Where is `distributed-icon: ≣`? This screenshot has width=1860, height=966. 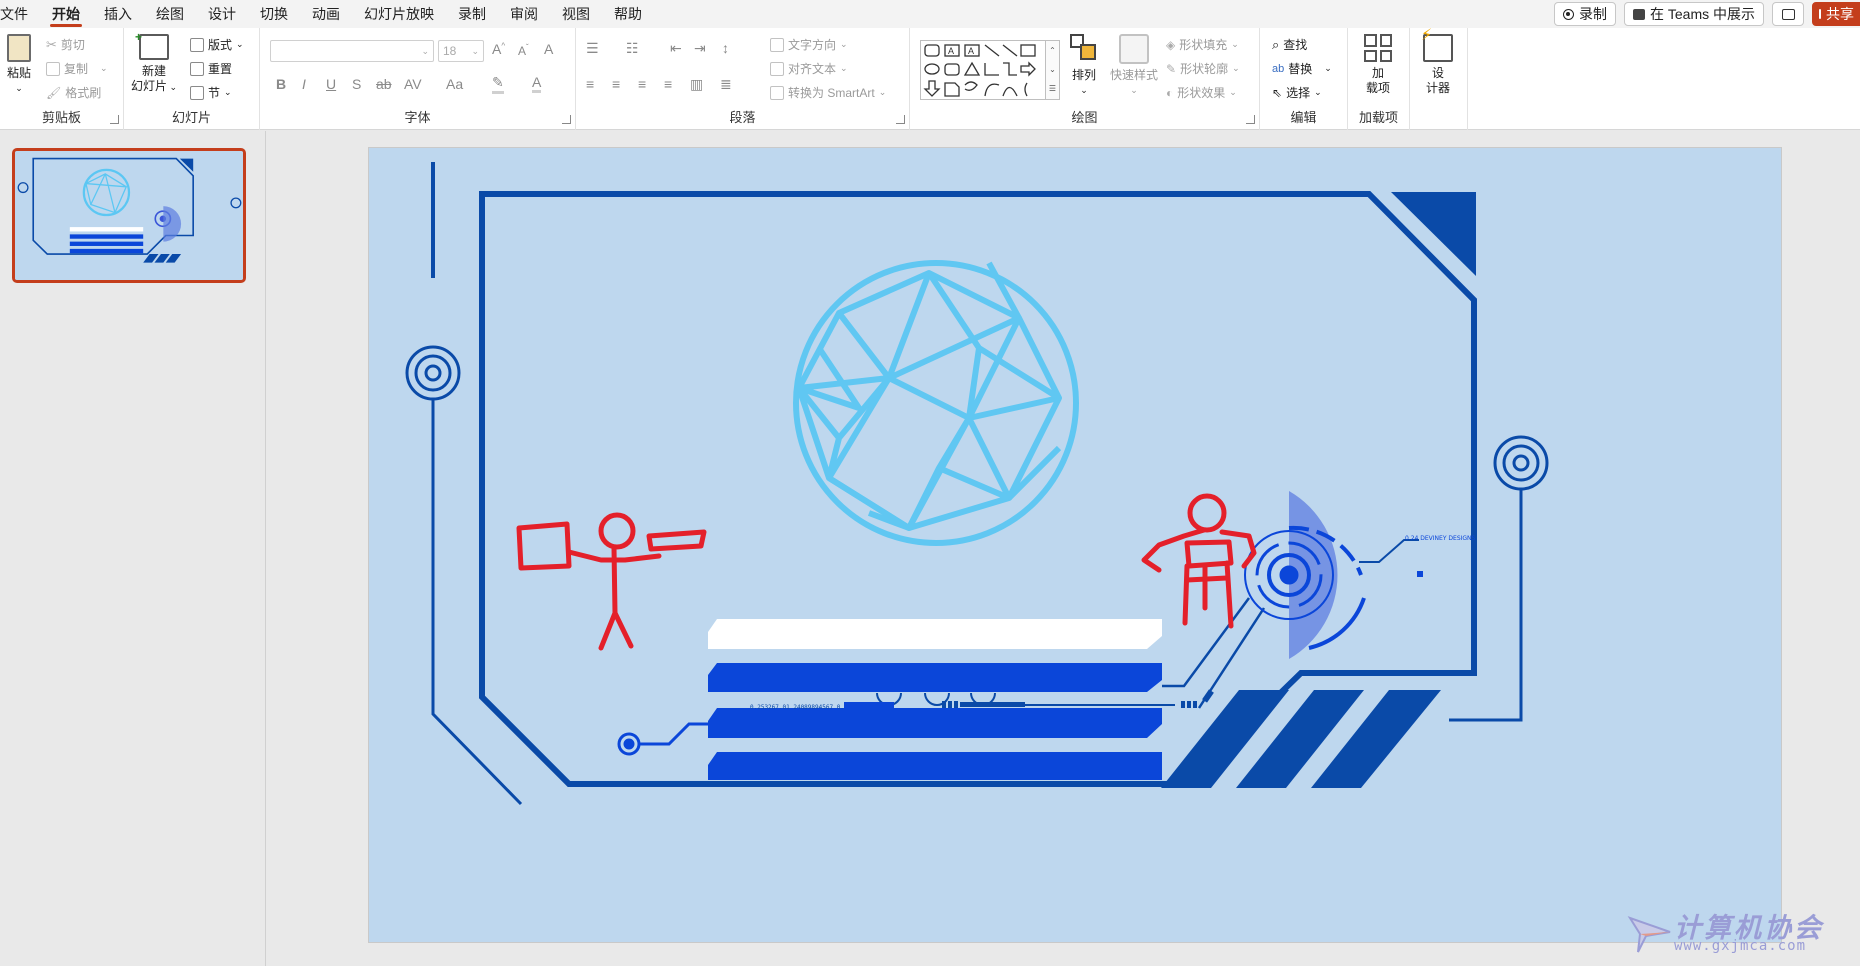
distributed-icon: ≣ is located at coordinates (726, 84).